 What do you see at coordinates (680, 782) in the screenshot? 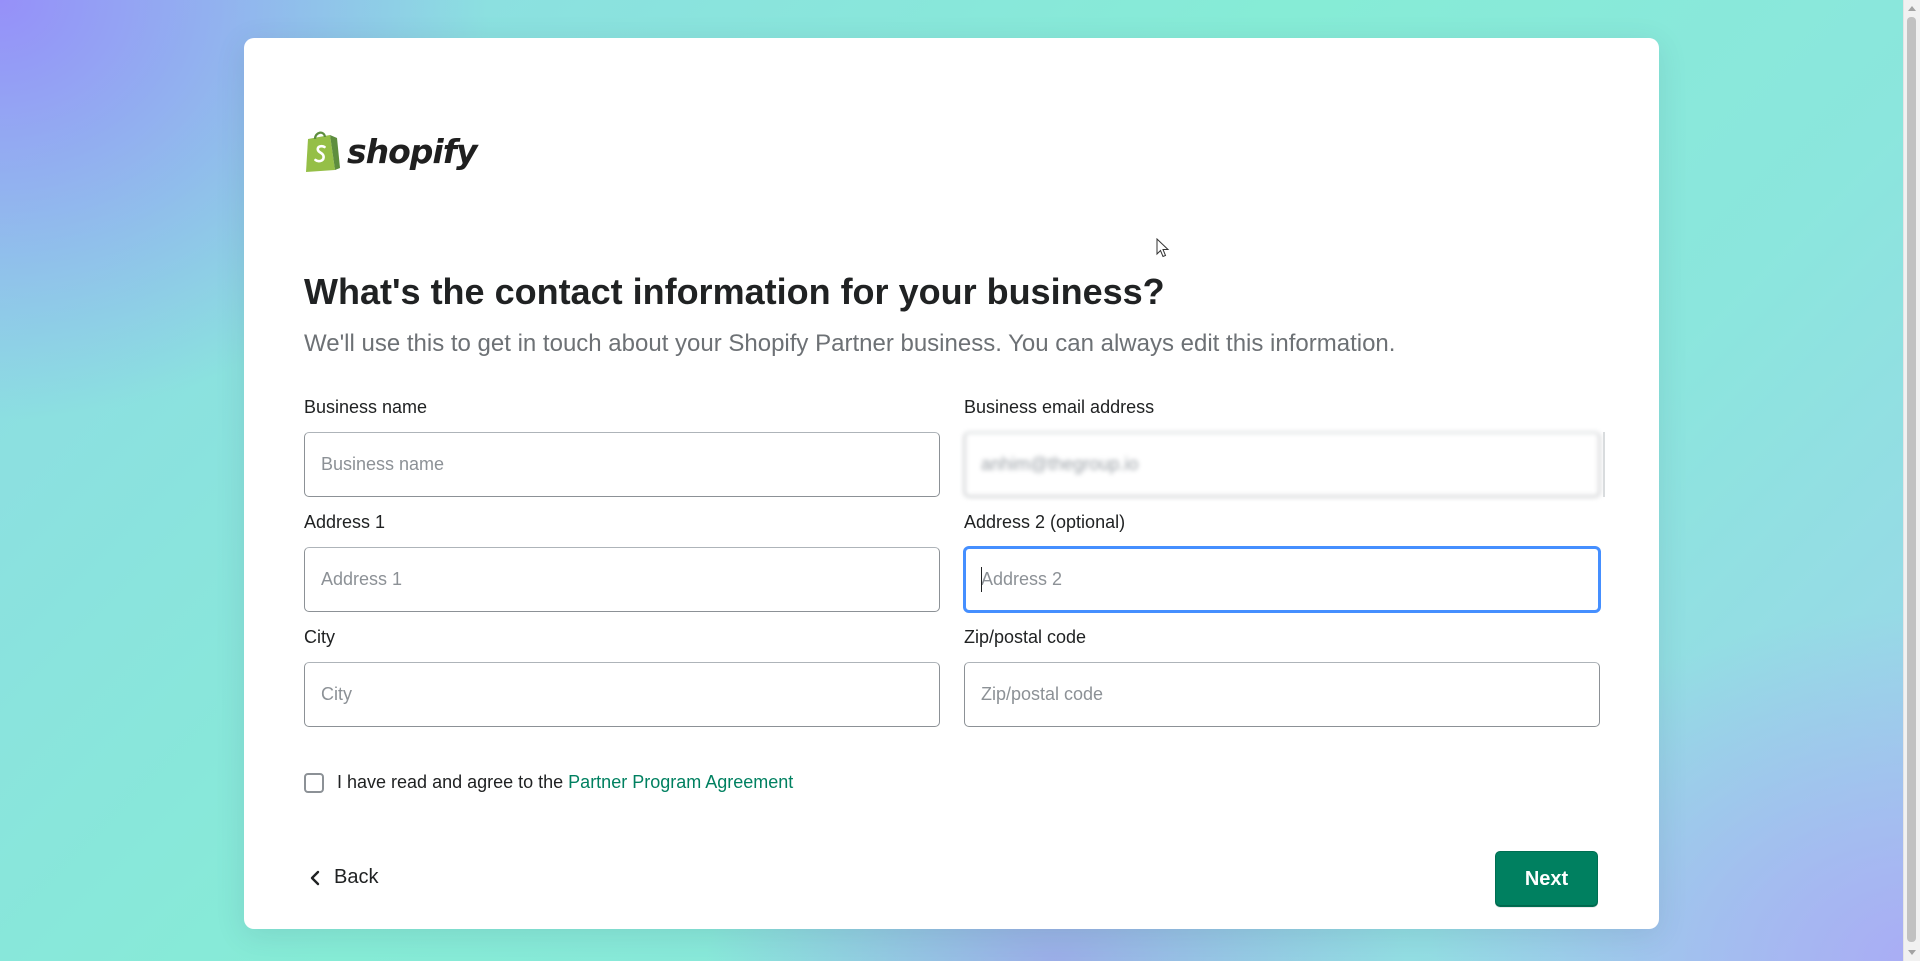
I see `partner-agreement-link: Partner Program Agreement` at bounding box center [680, 782].